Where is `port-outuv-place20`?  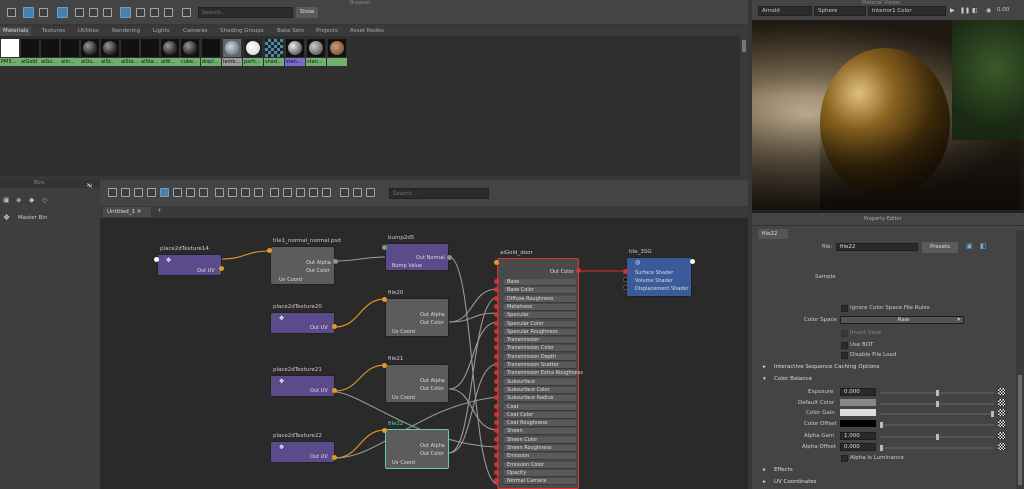 port-outuv-place20 is located at coordinates (334, 326).